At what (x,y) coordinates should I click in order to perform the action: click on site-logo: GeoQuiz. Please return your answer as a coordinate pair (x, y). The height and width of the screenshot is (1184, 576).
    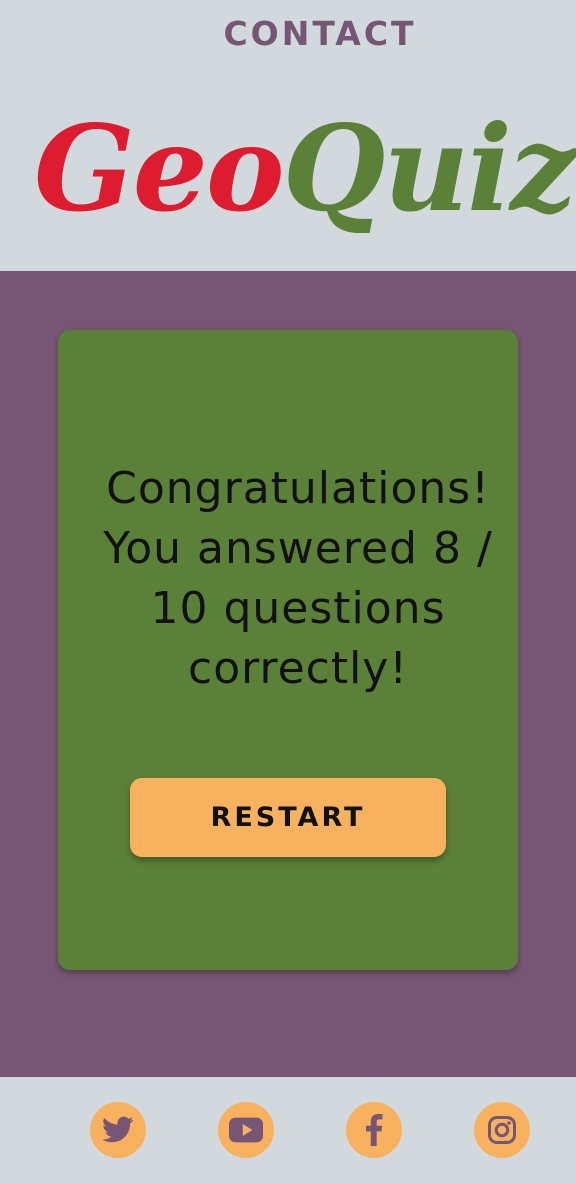
    Looking at the image, I should click on (305, 169).